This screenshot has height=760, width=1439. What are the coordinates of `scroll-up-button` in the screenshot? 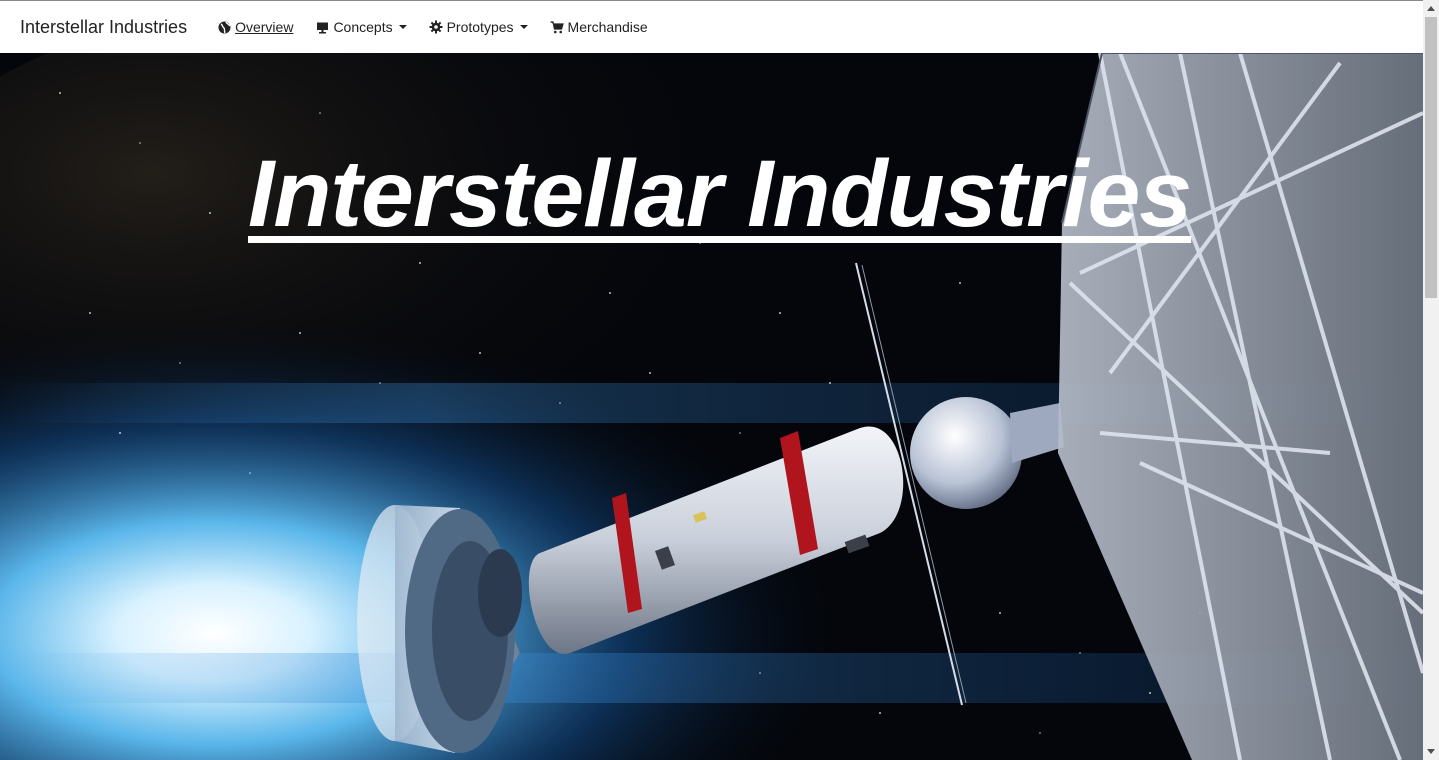 It's located at (1431, 8).